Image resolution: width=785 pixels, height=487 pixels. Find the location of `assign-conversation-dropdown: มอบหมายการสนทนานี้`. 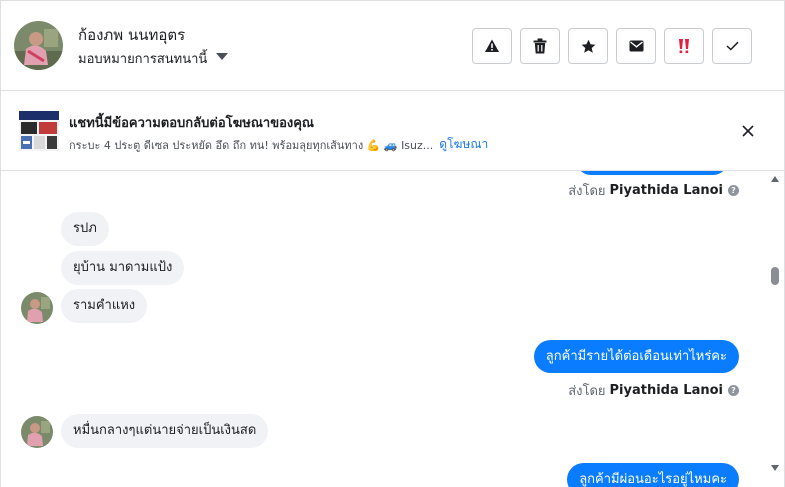

assign-conversation-dropdown: มอบหมายการสนทนานี้ is located at coordinates (153, 58).